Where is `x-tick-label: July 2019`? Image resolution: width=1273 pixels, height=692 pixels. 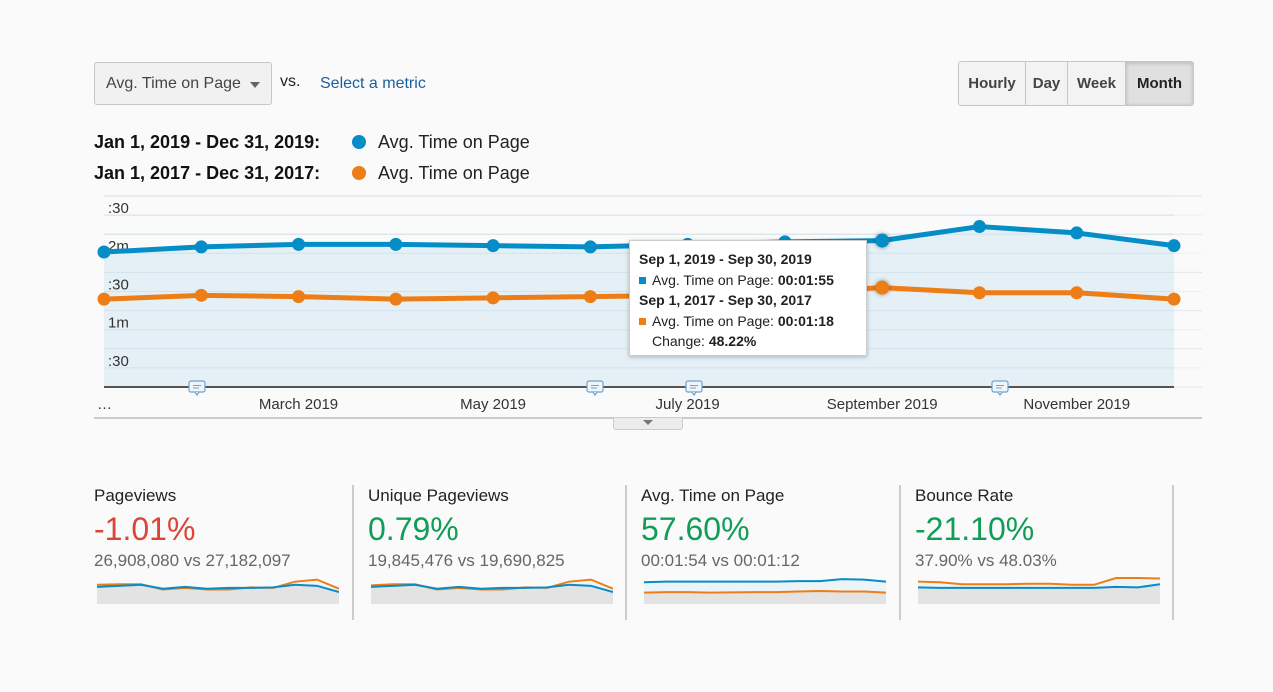
x-tick-label: July 2019 is located at coordinates (688, 404).